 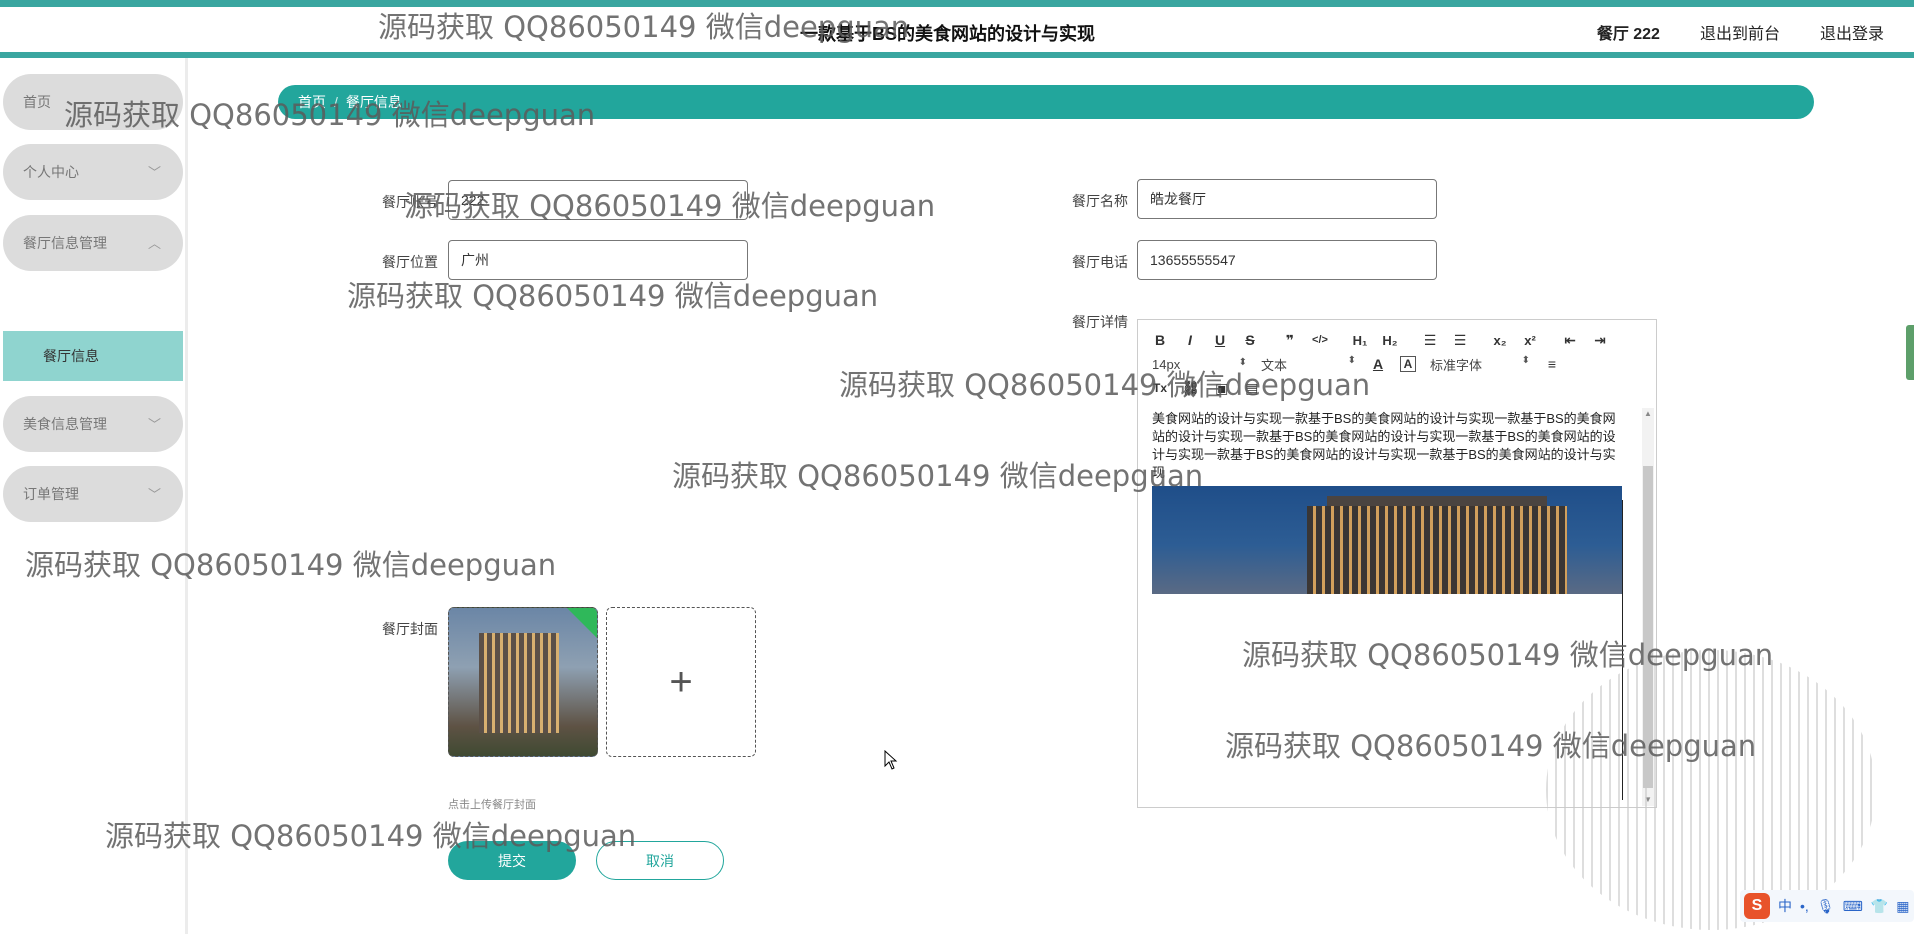 What do you see at coordinates (1552, 364) in the screenshot?
I see `align-icon: ≡` at bounding box center [1552, 364].